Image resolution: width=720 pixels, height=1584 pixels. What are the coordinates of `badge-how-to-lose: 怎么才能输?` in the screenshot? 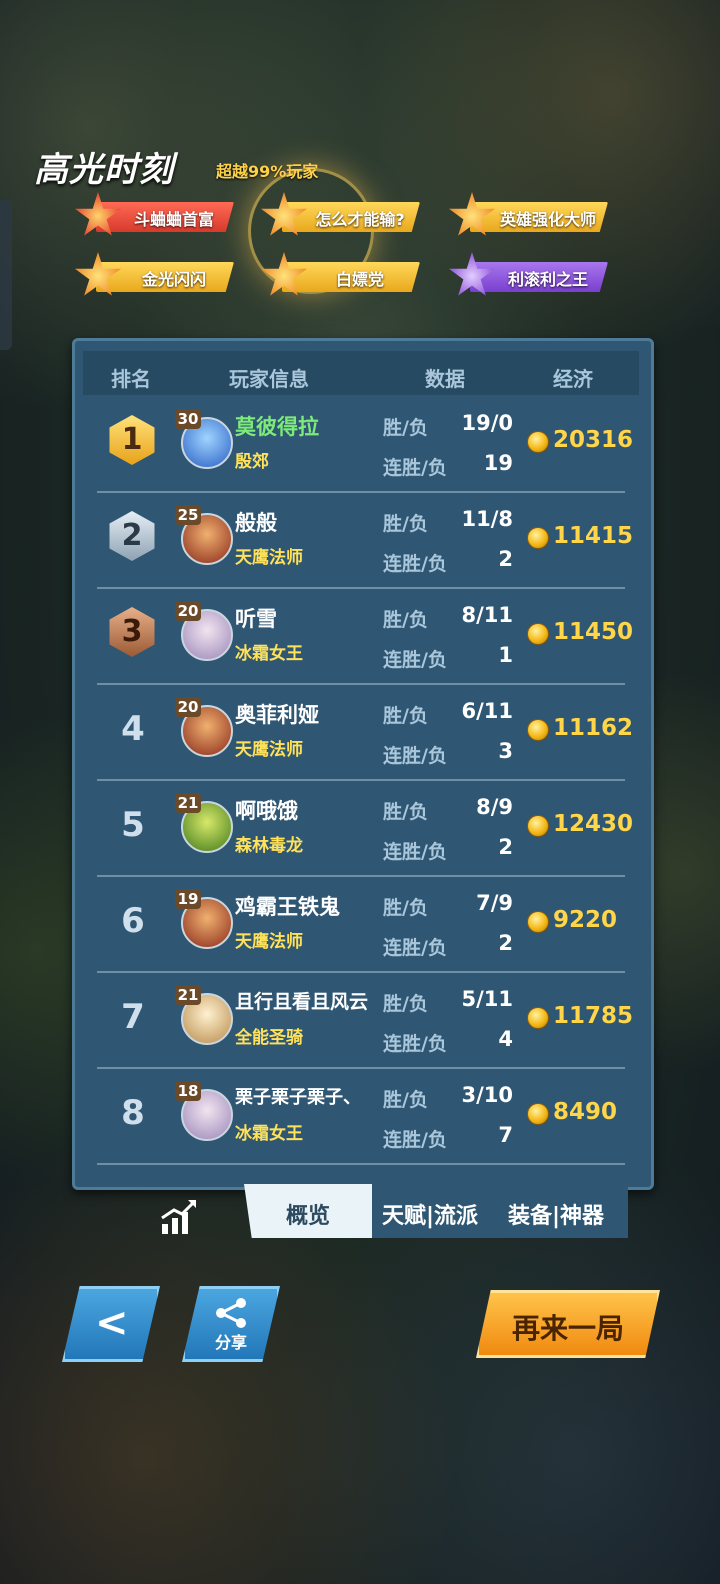 It's located at (340, 214).